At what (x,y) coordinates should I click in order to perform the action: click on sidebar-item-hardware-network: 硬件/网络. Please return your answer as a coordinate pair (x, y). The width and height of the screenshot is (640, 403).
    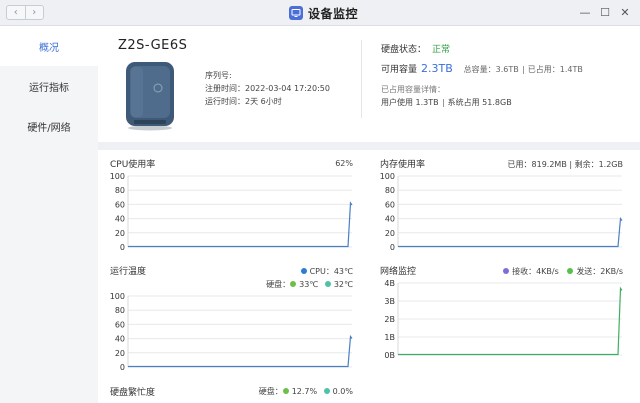
    Looking at the image, I should click on (49, 126).